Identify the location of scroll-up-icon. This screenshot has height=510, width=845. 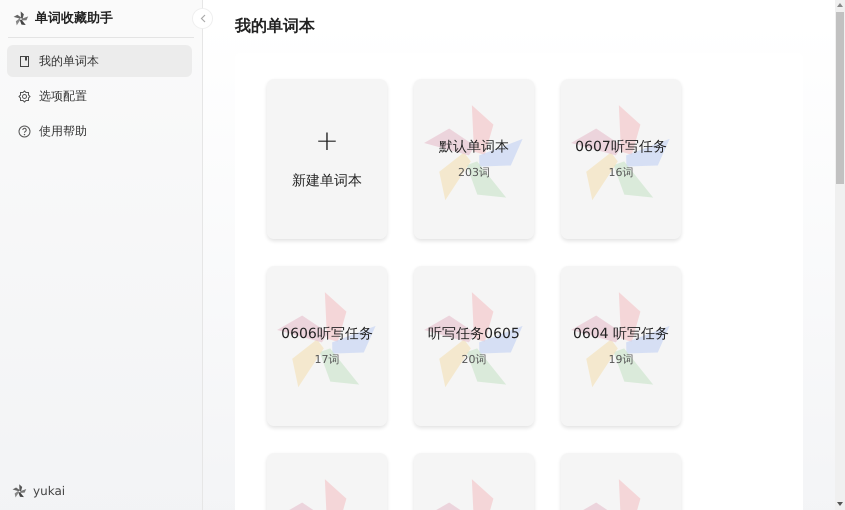
(840, 4).